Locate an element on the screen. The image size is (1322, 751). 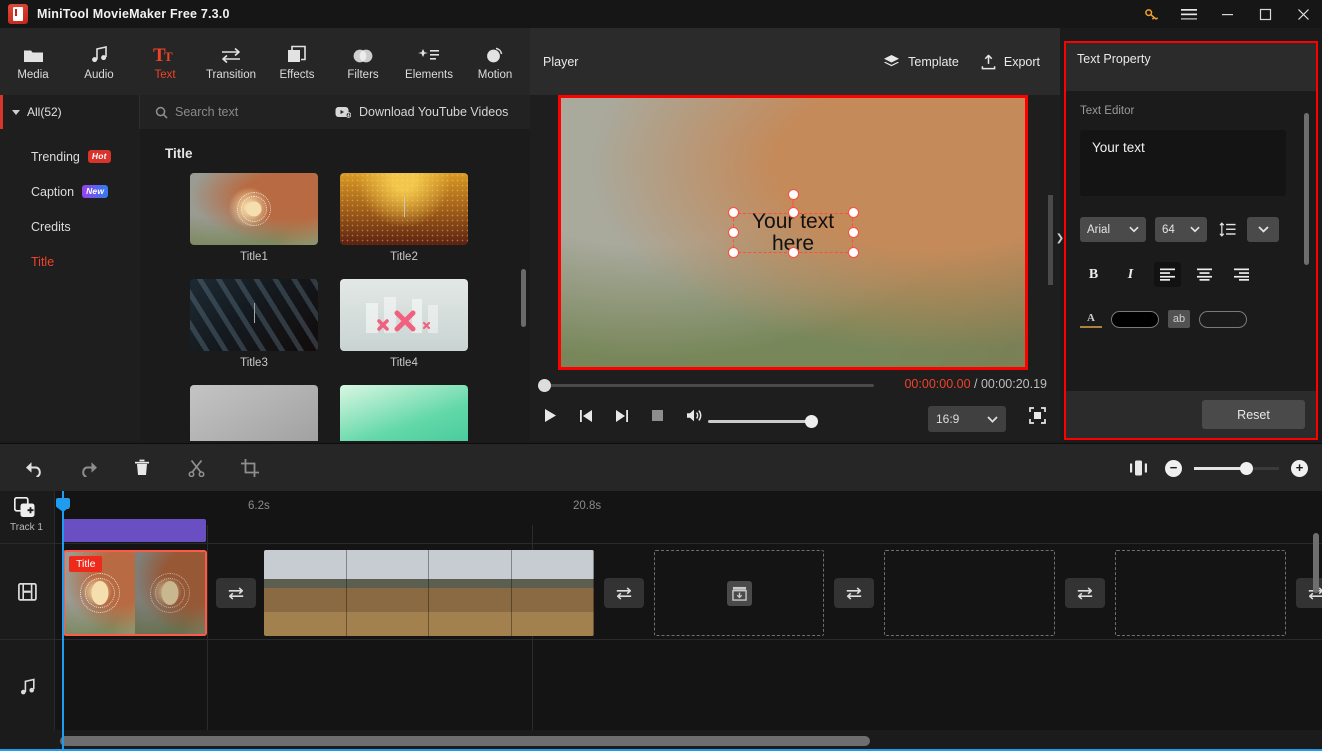
next-frame-button is located at coordinates (622, 416).